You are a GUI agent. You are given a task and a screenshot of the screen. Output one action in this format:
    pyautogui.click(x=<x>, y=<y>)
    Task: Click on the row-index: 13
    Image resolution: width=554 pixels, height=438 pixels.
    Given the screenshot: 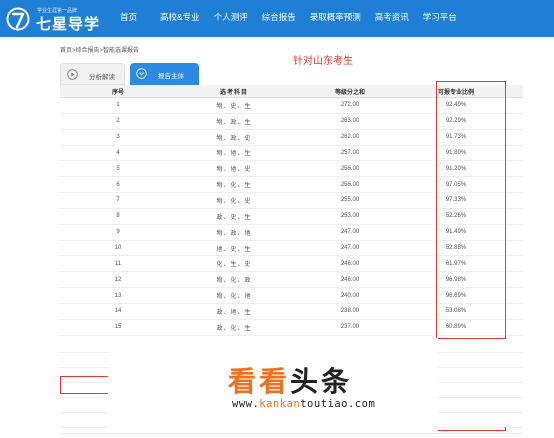 What is the action you would take?
    pyautogui.click(x=118, y=295)
    